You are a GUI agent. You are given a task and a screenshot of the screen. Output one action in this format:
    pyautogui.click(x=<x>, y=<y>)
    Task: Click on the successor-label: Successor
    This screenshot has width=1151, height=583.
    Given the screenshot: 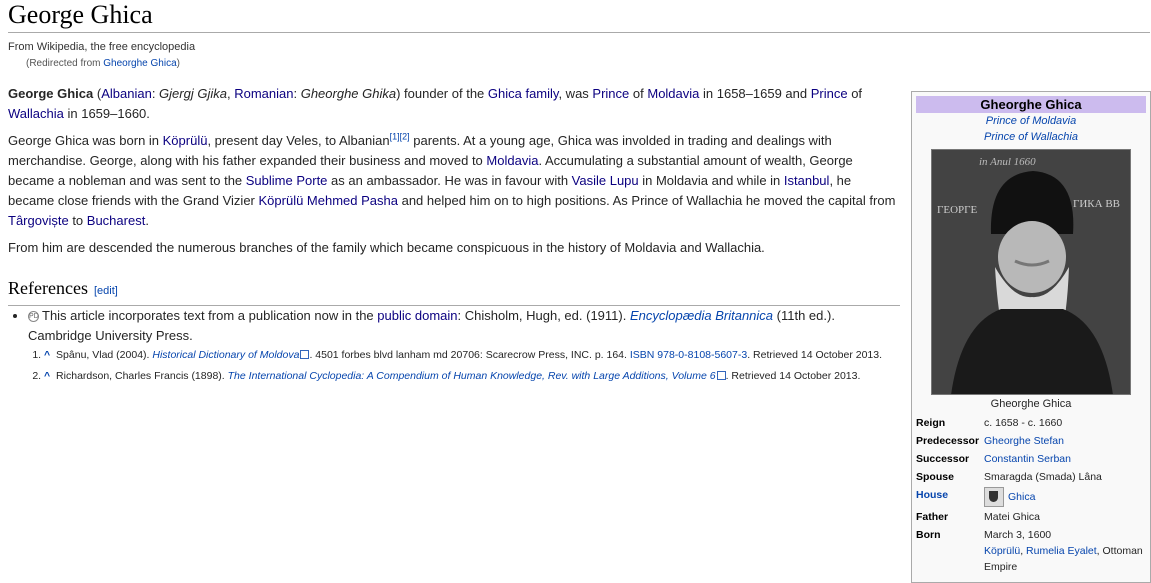 What is the action you would take?
    pyautogui.click(x=943, y=459)
    